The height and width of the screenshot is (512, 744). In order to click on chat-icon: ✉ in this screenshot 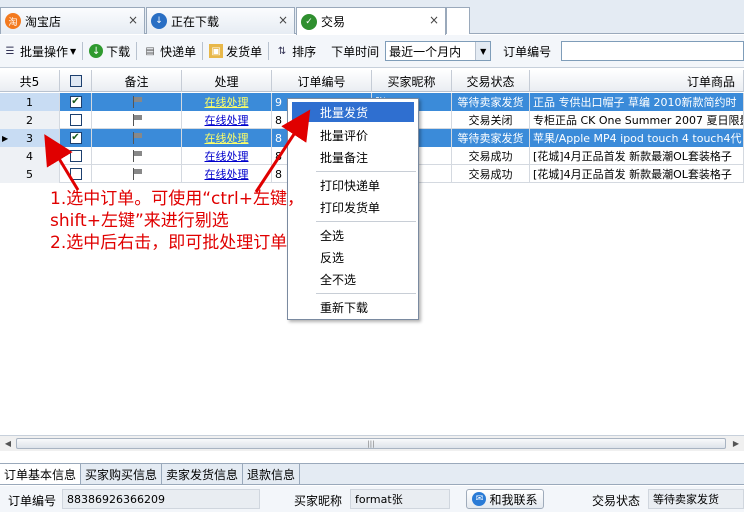, I will do `click(479, 499)`.